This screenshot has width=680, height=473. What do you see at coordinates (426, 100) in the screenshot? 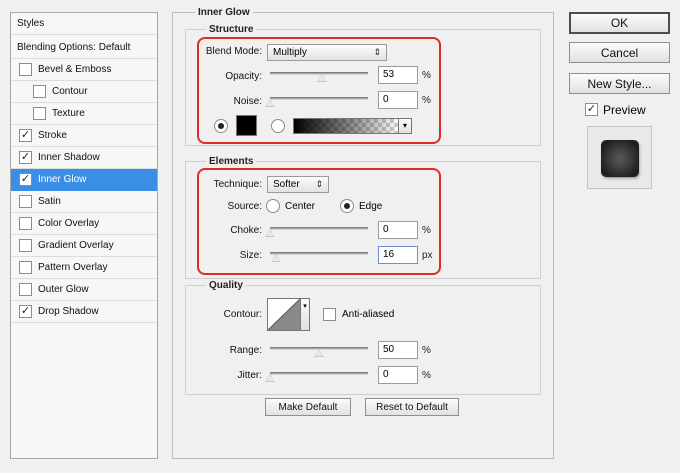
I see `noise-unit: %` at bounding box center [426, 100].